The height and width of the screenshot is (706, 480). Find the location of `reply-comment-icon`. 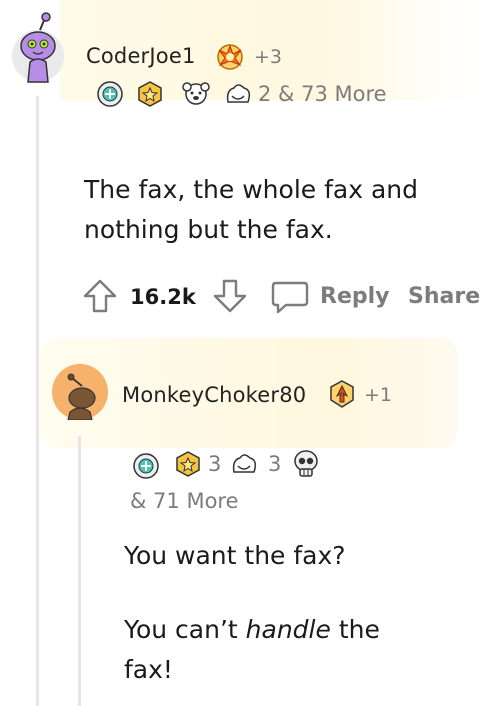

reply-comment-icon is located at coordinates (290, 299).